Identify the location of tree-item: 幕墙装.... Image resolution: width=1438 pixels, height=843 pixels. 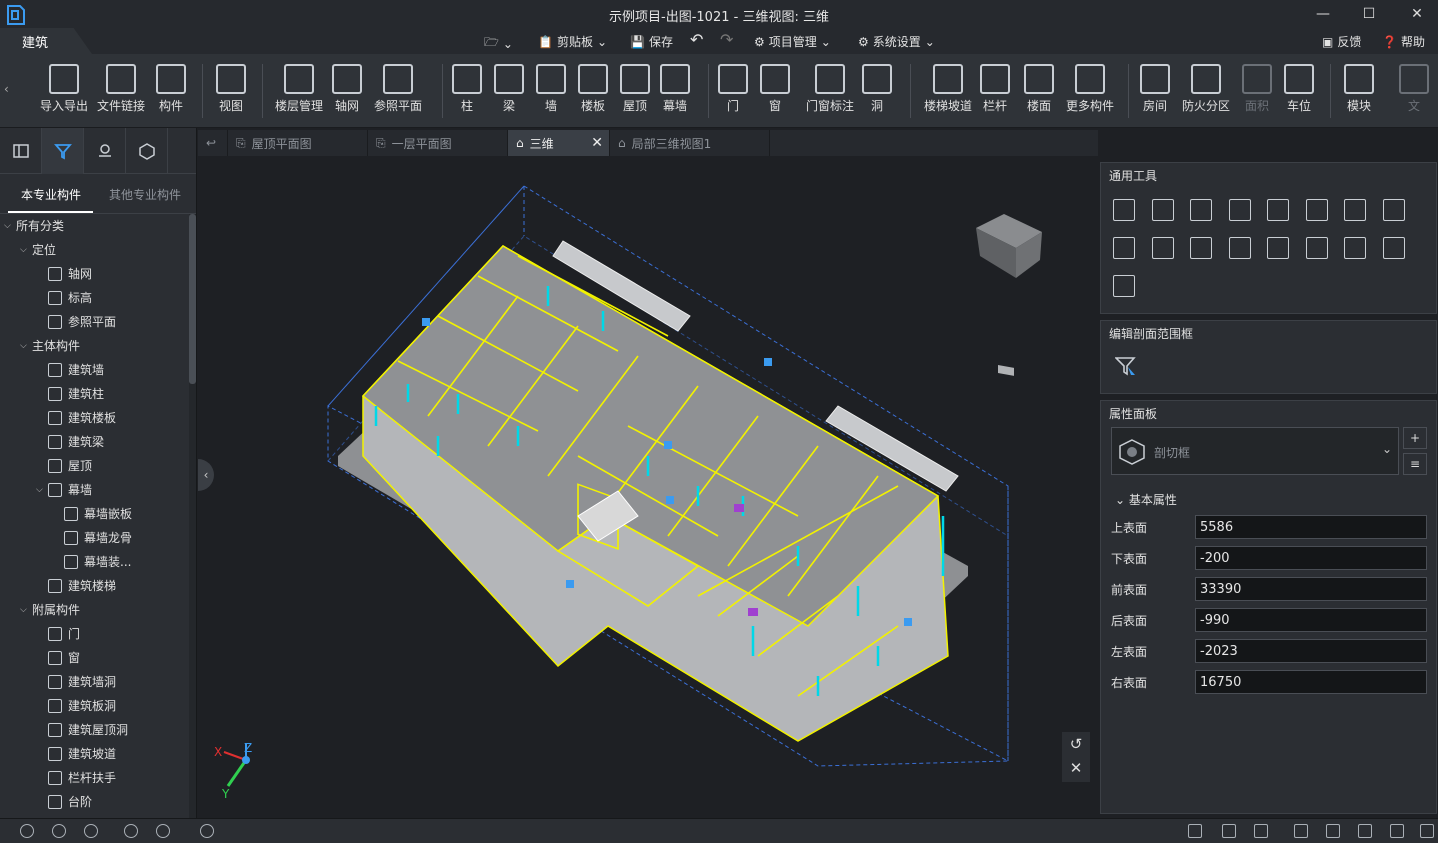
(91, 562).